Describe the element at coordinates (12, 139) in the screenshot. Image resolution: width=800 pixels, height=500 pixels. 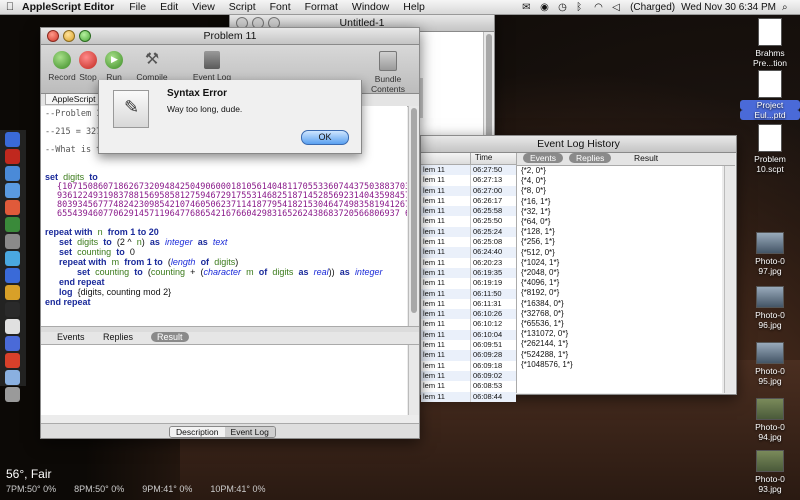
I see `finder-icon` at that location.